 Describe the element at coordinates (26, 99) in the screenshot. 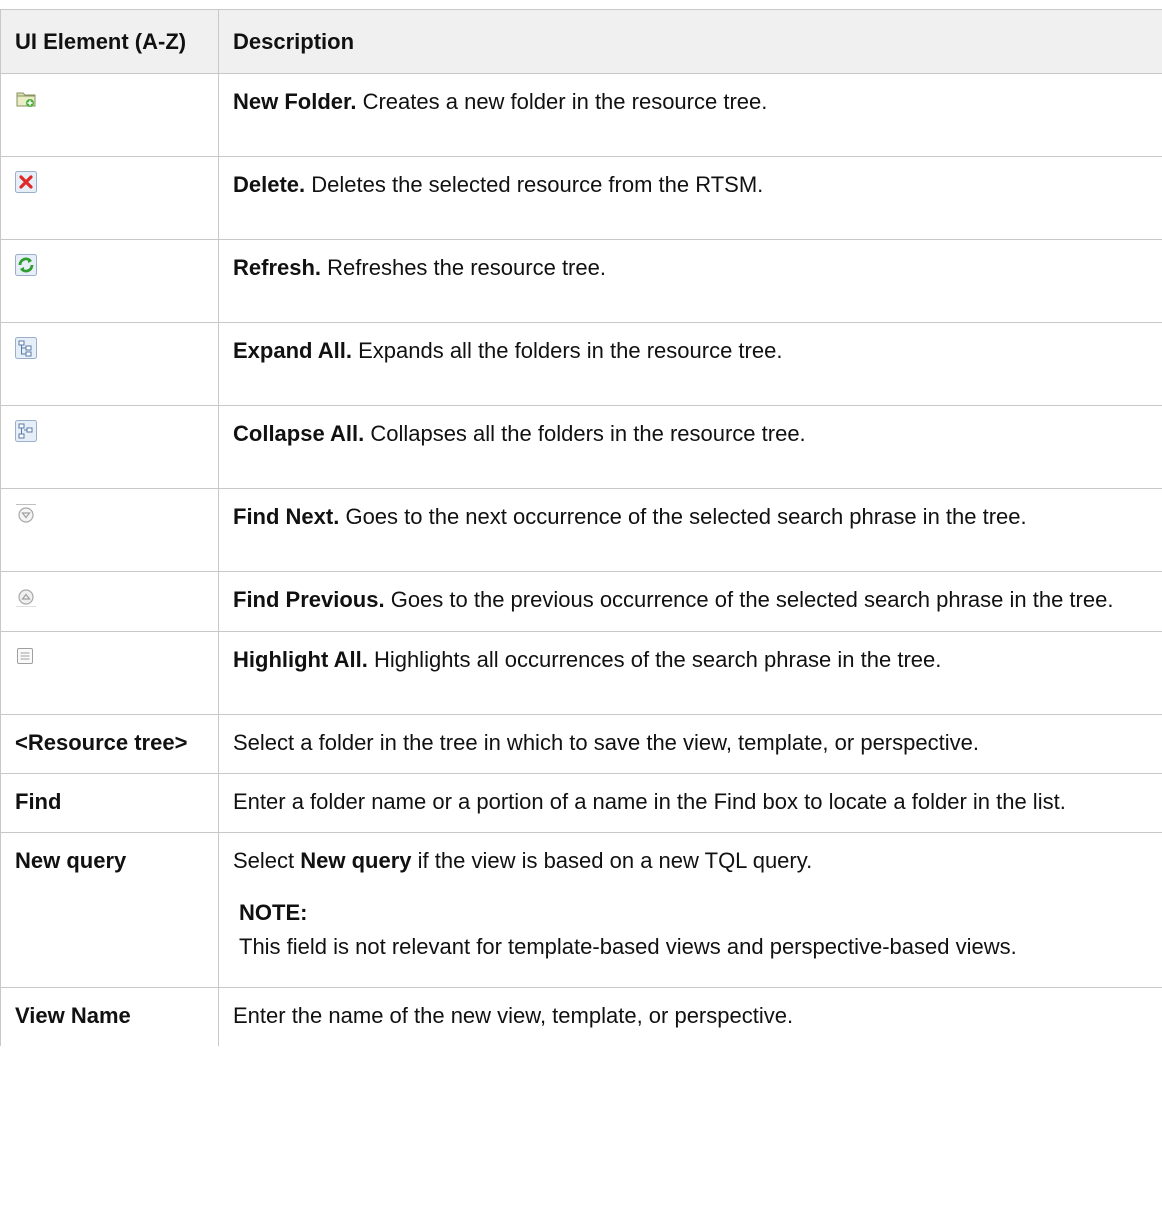

I see `new-folder-icon` at that location.